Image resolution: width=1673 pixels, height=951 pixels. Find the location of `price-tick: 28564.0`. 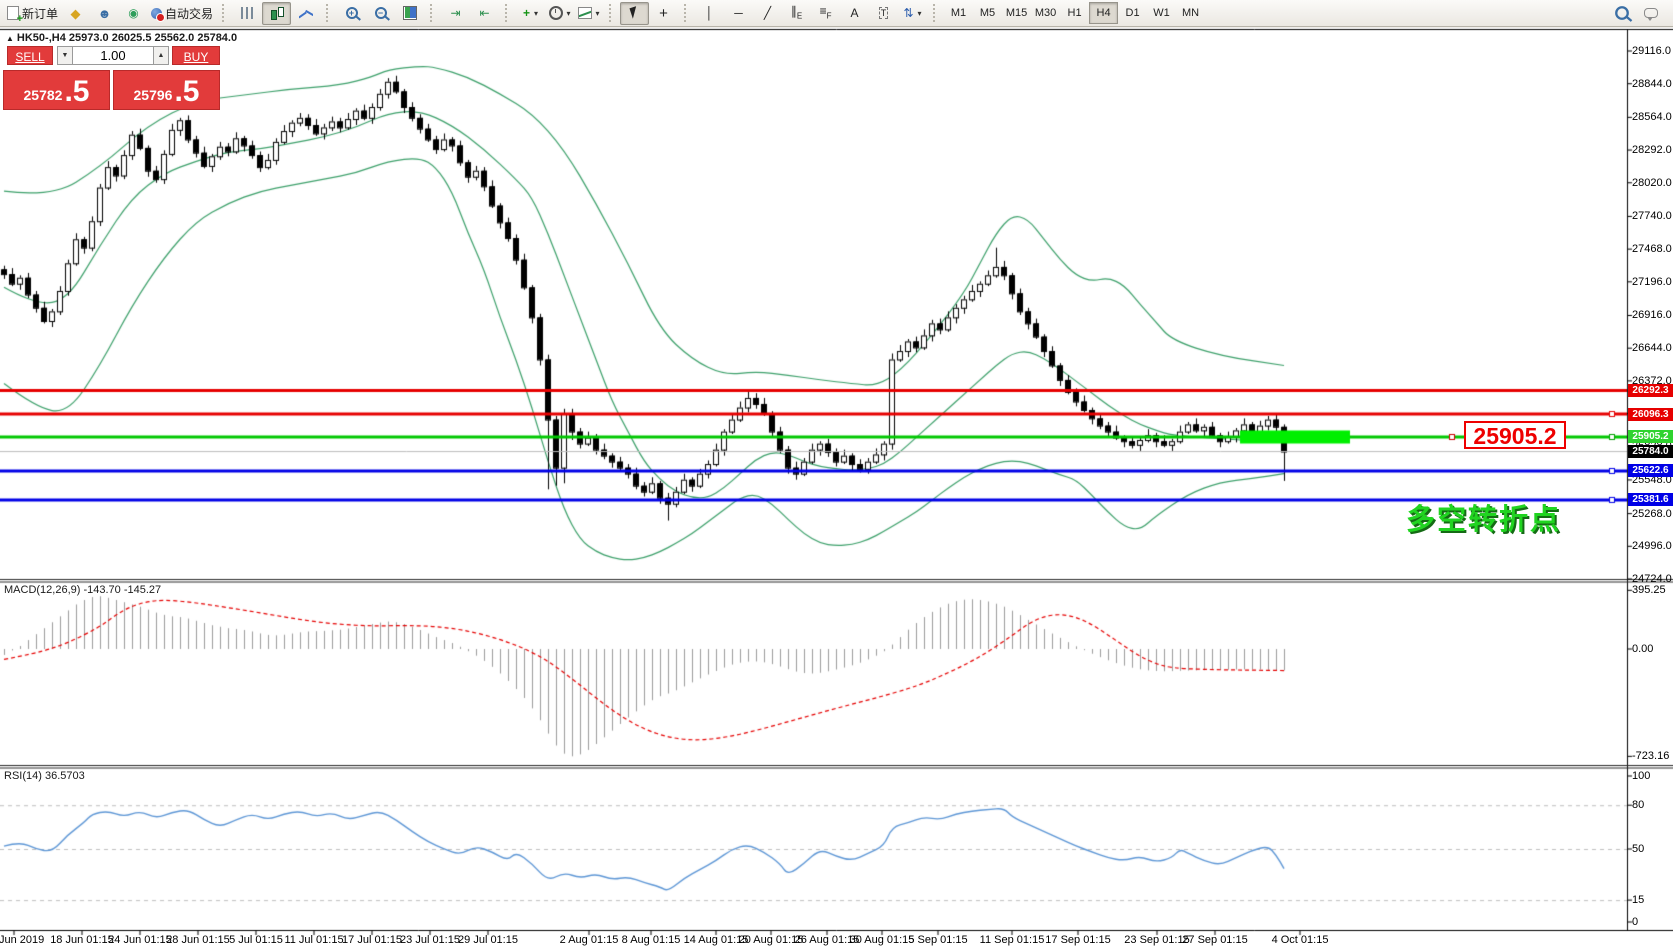

price-tick: 28564.0 is located at coordinates (1652, 117).